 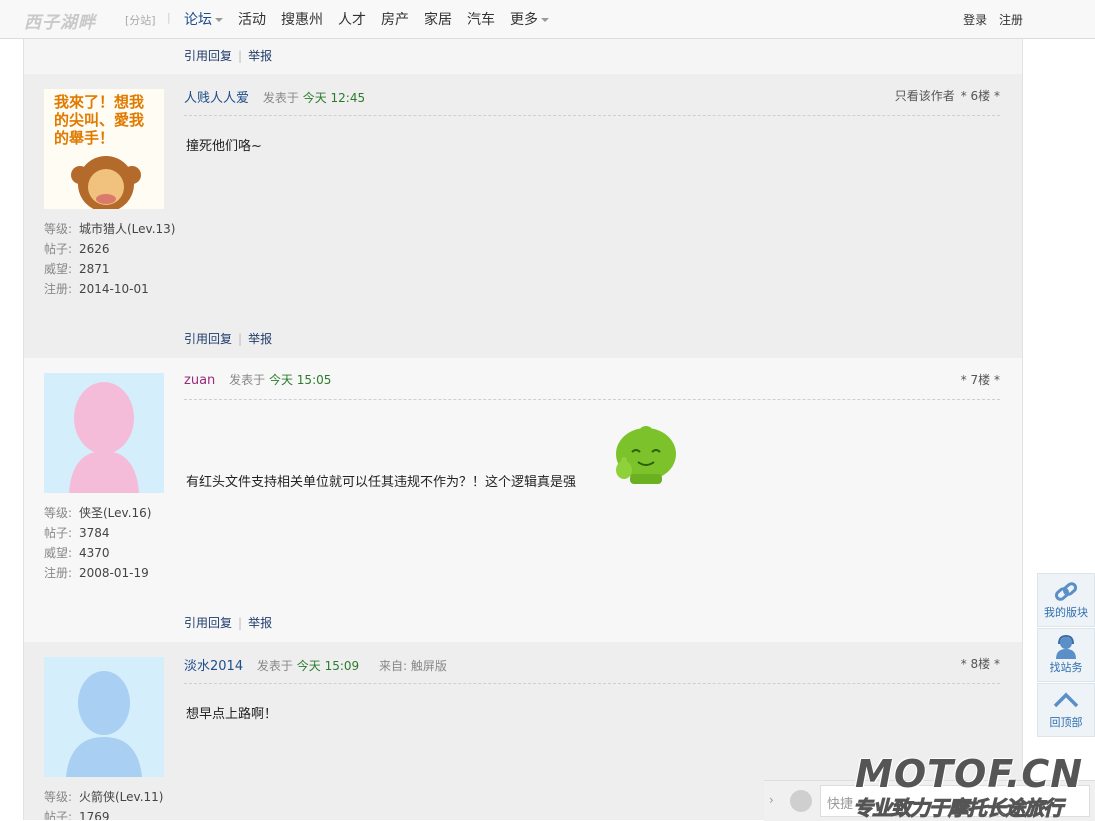 I want to click on my-boards-button: 我的版块, so click(x=1066, y=600).